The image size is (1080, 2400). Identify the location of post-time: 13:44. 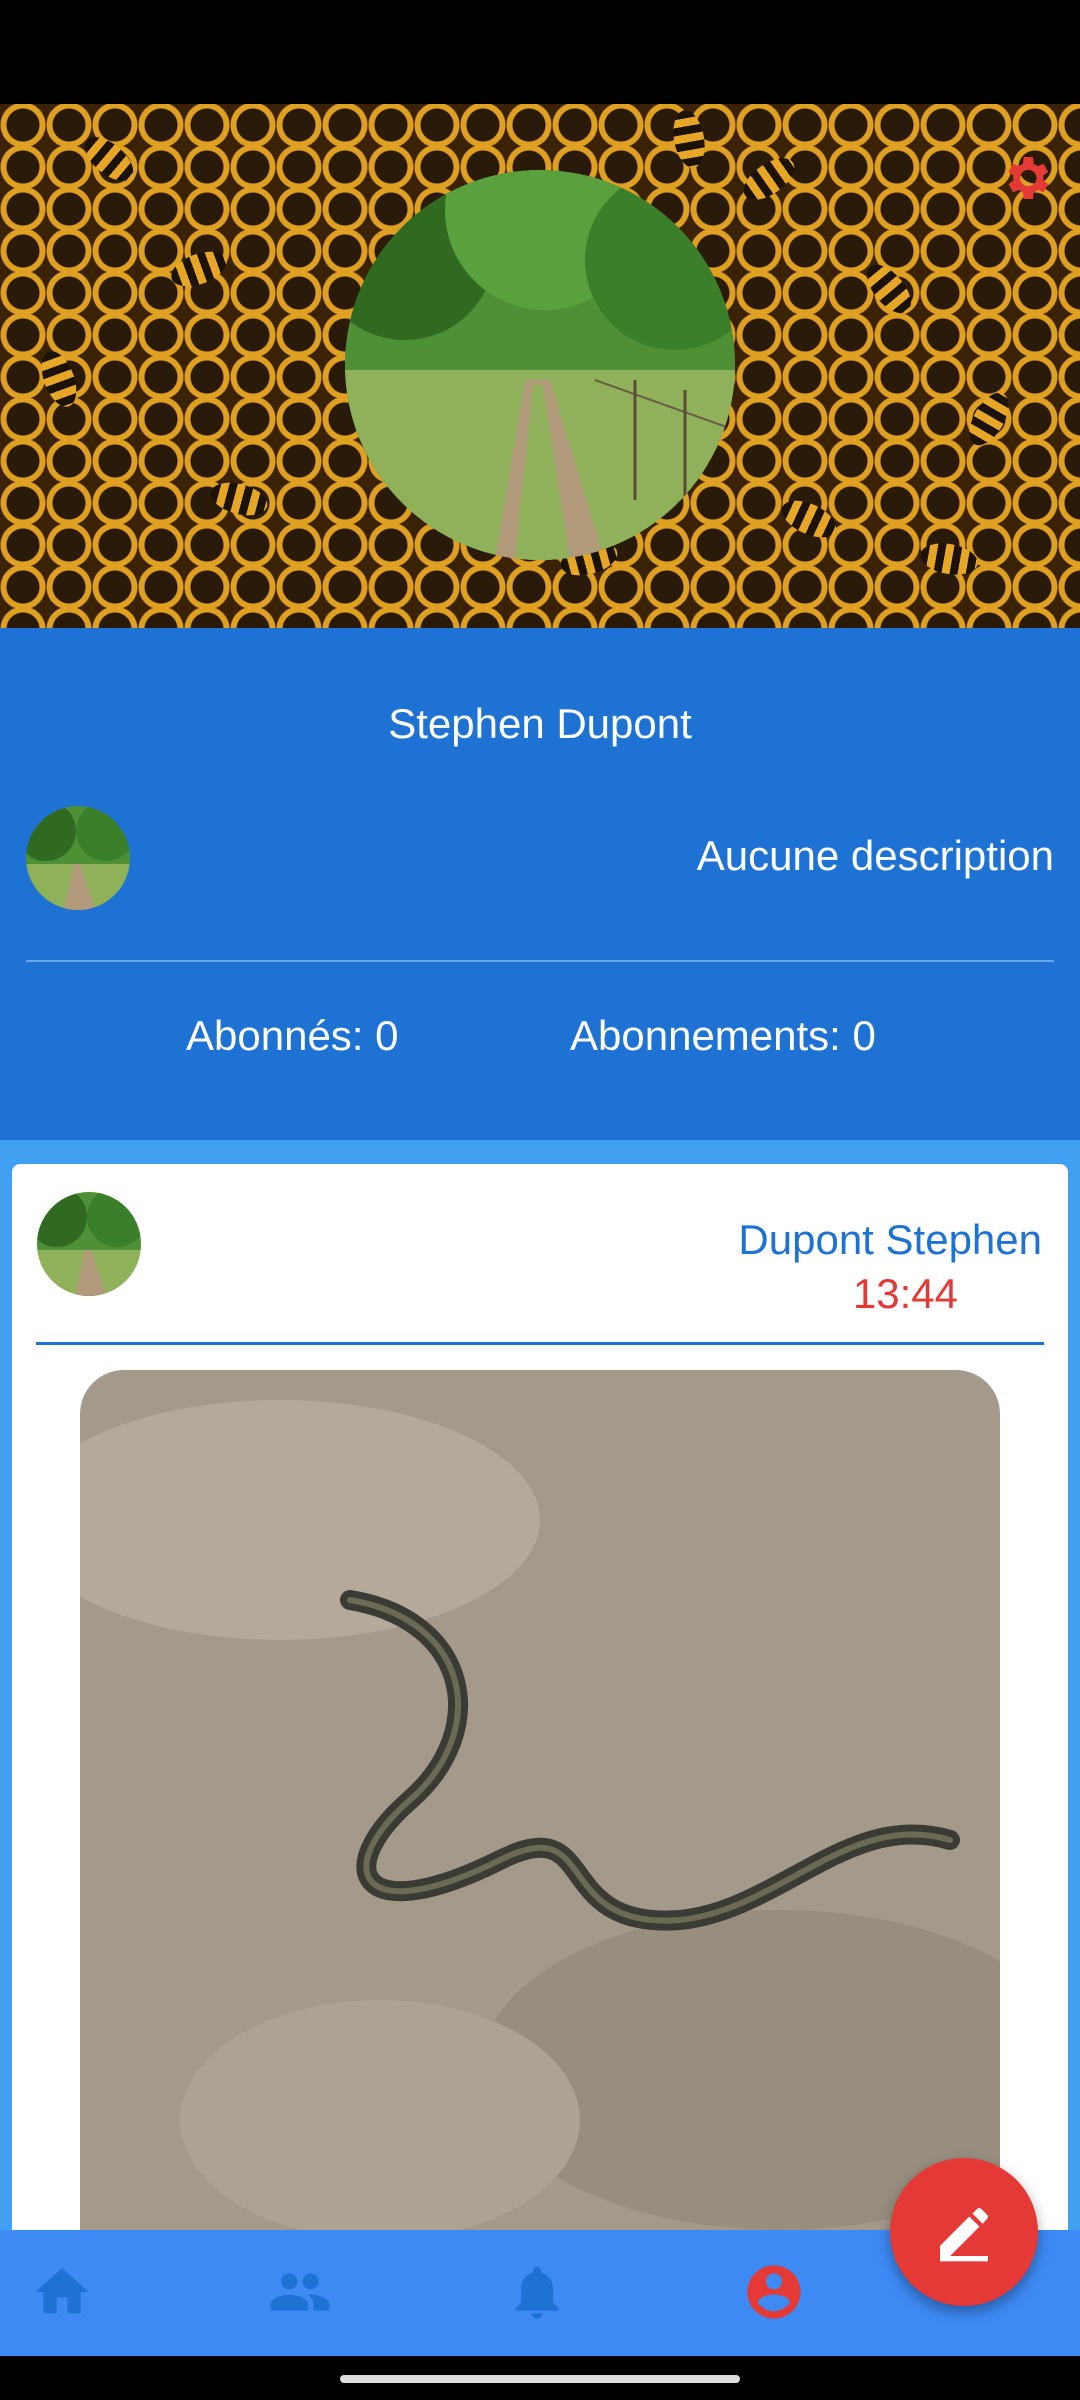
(905, 1293).